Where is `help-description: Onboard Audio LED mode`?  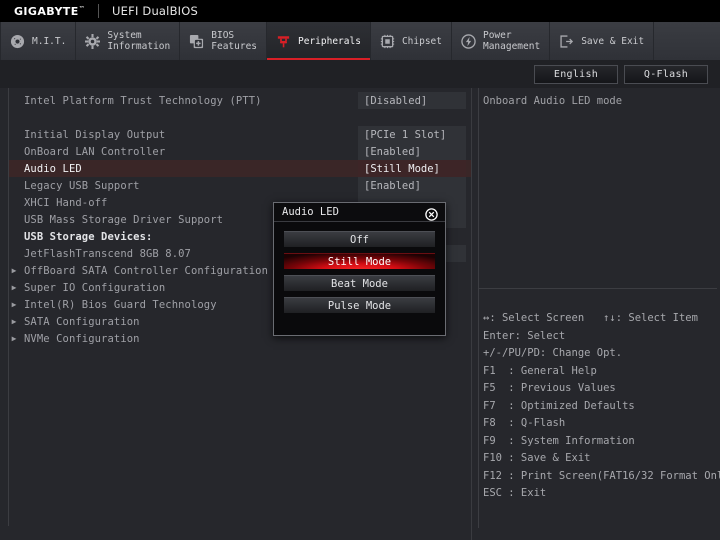 help-description: Onboard Audio LED mode is located at coordinates (553, 101).